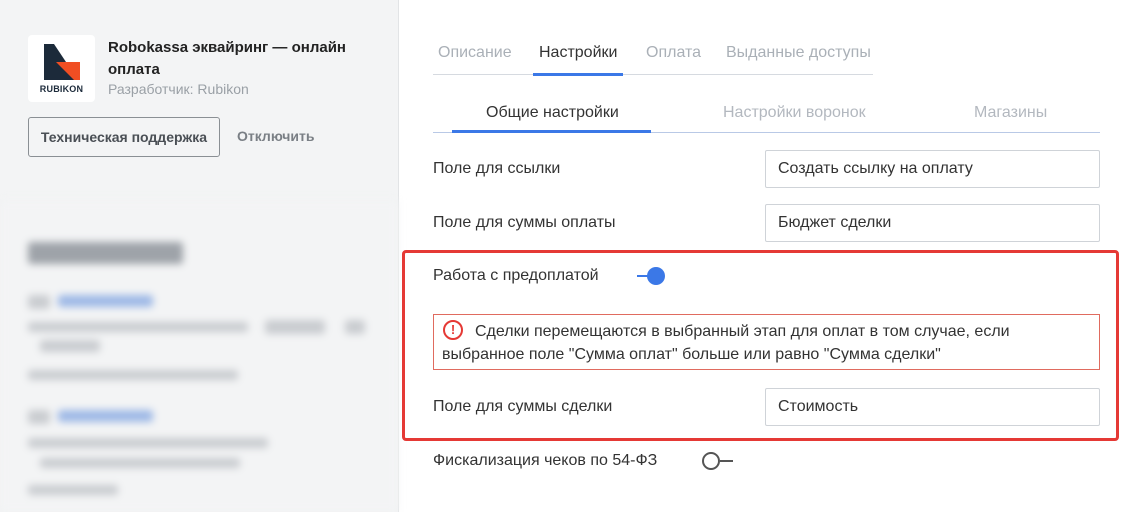  I want to click on app-developer: Разработчик: Rubikon, so click(178, 89).